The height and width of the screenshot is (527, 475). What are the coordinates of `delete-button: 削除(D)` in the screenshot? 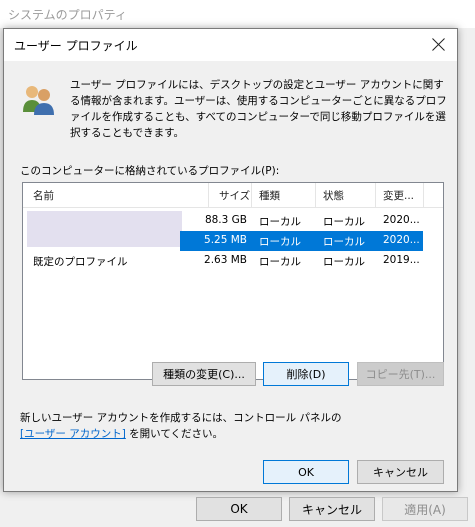 It's located at (306, 374).